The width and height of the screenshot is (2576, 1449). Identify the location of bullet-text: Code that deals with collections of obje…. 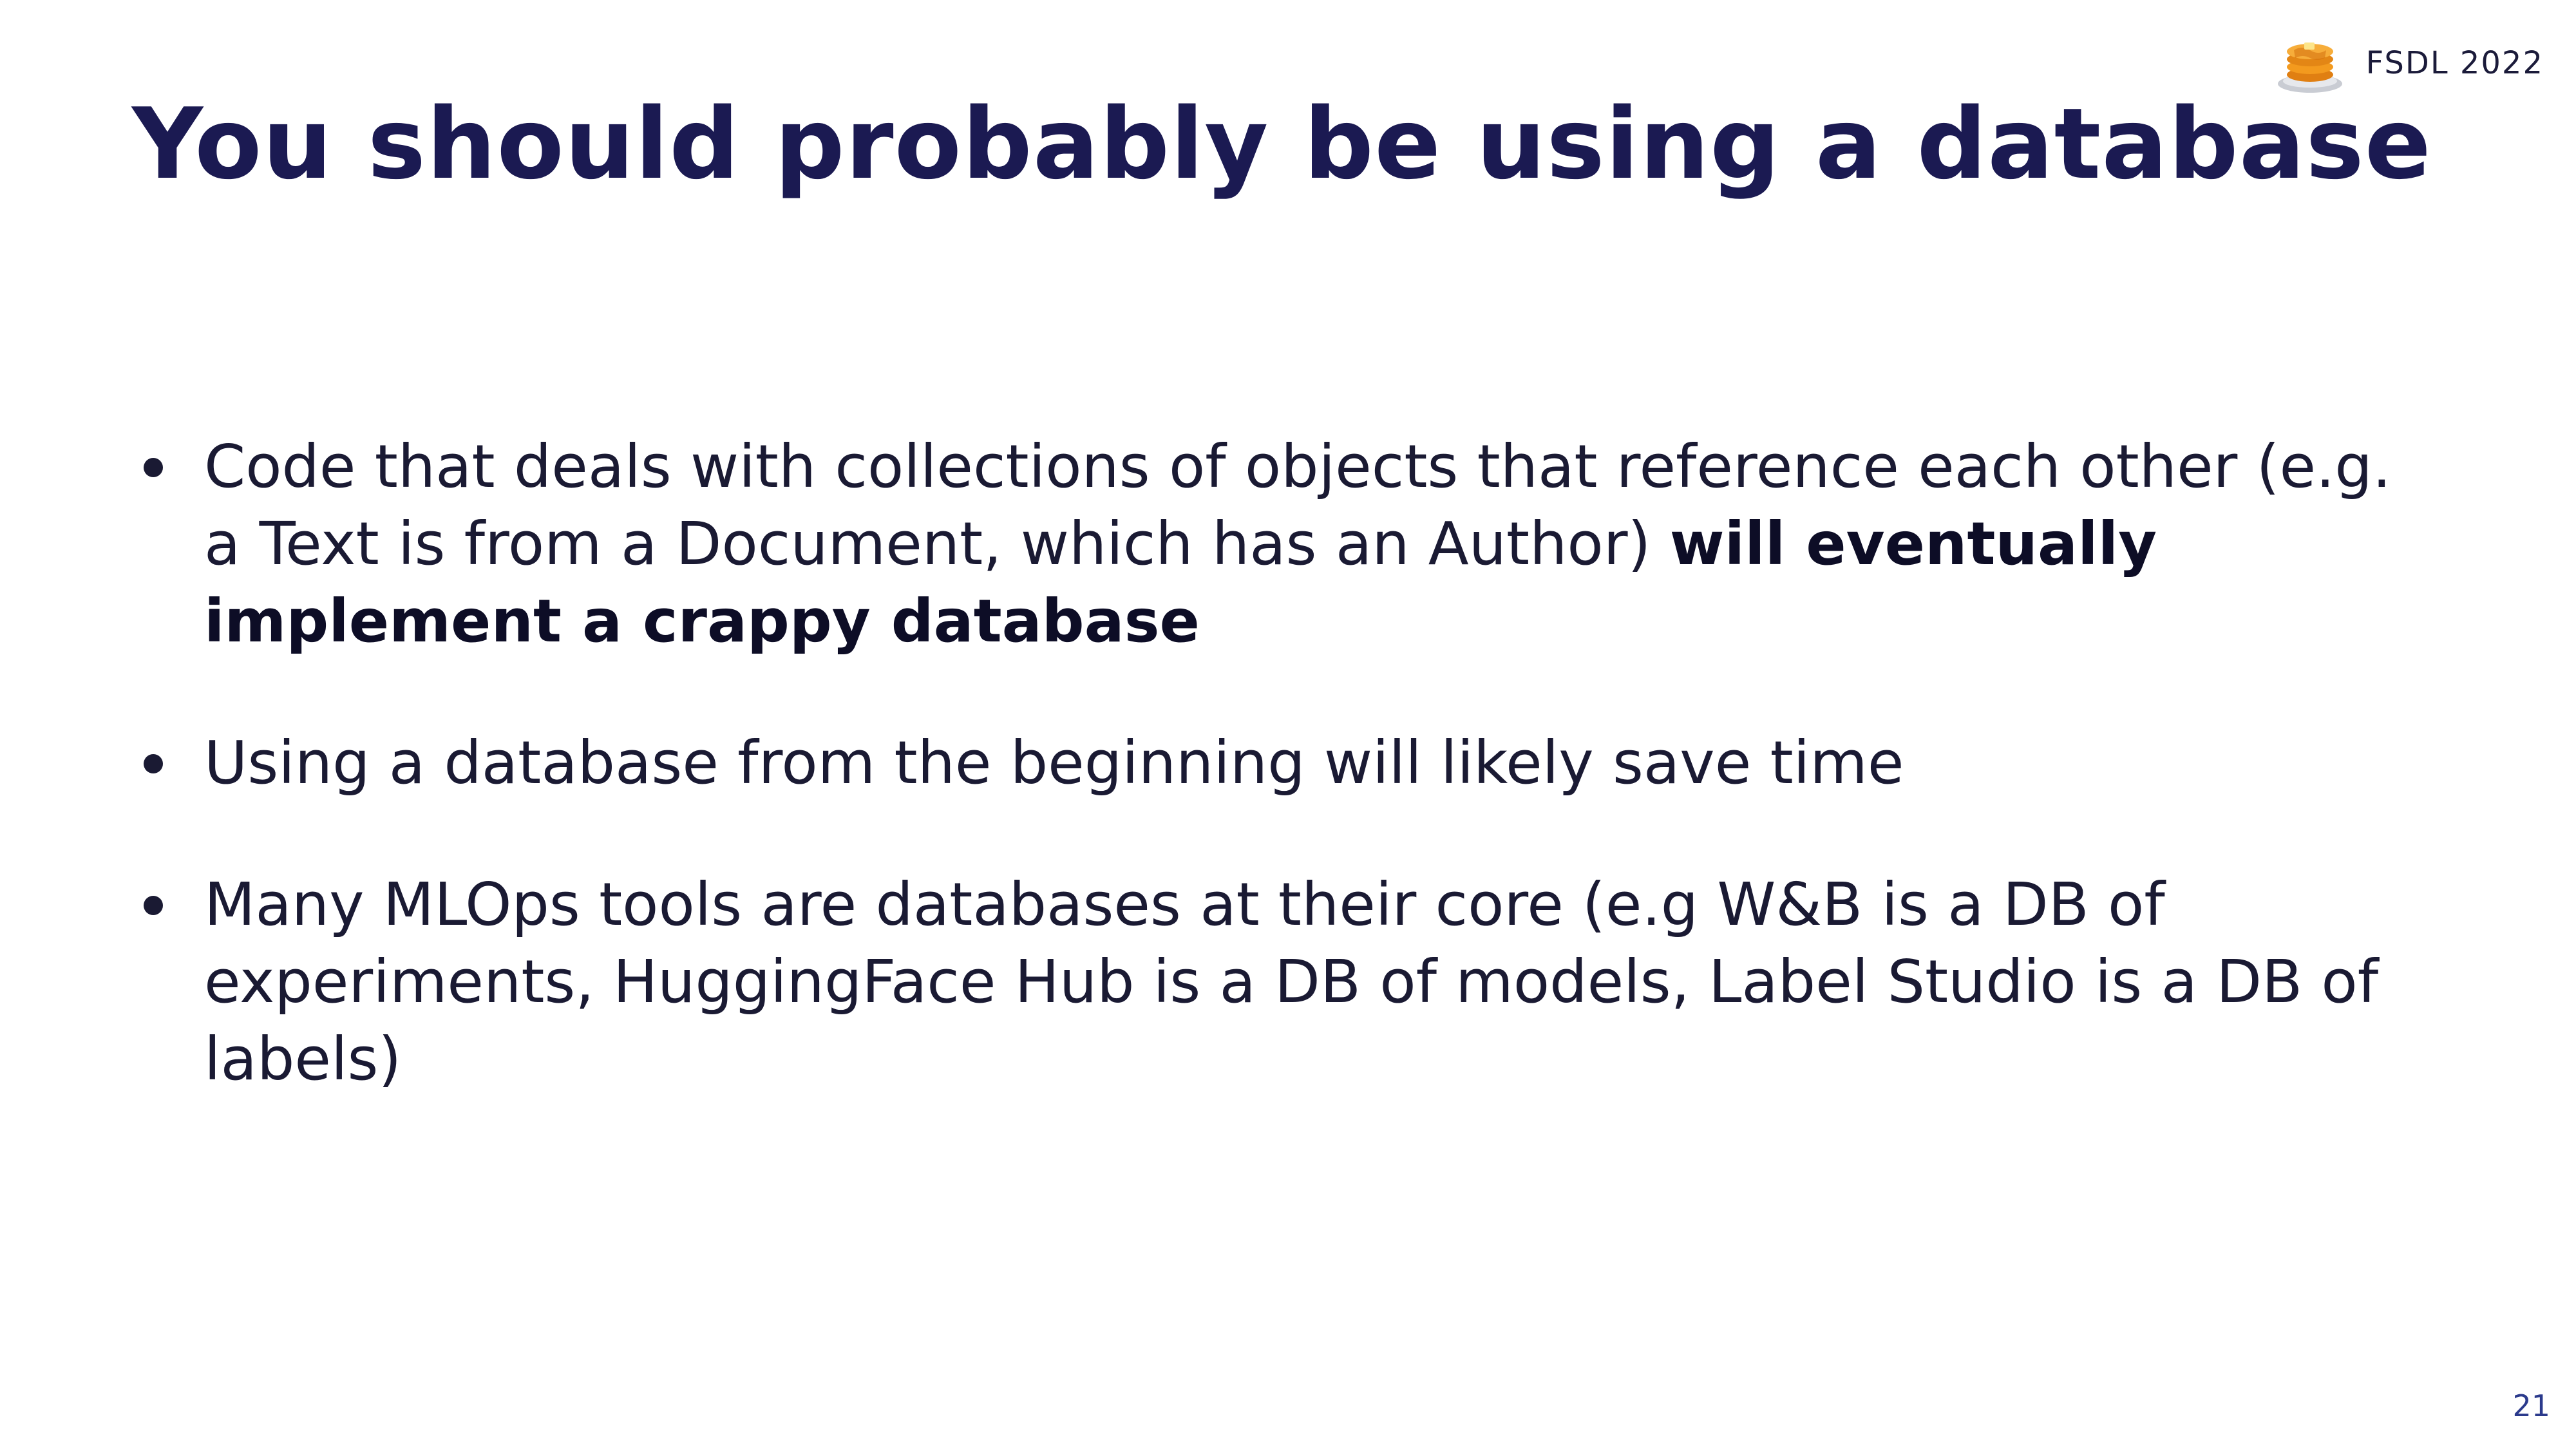
(1297, 544).